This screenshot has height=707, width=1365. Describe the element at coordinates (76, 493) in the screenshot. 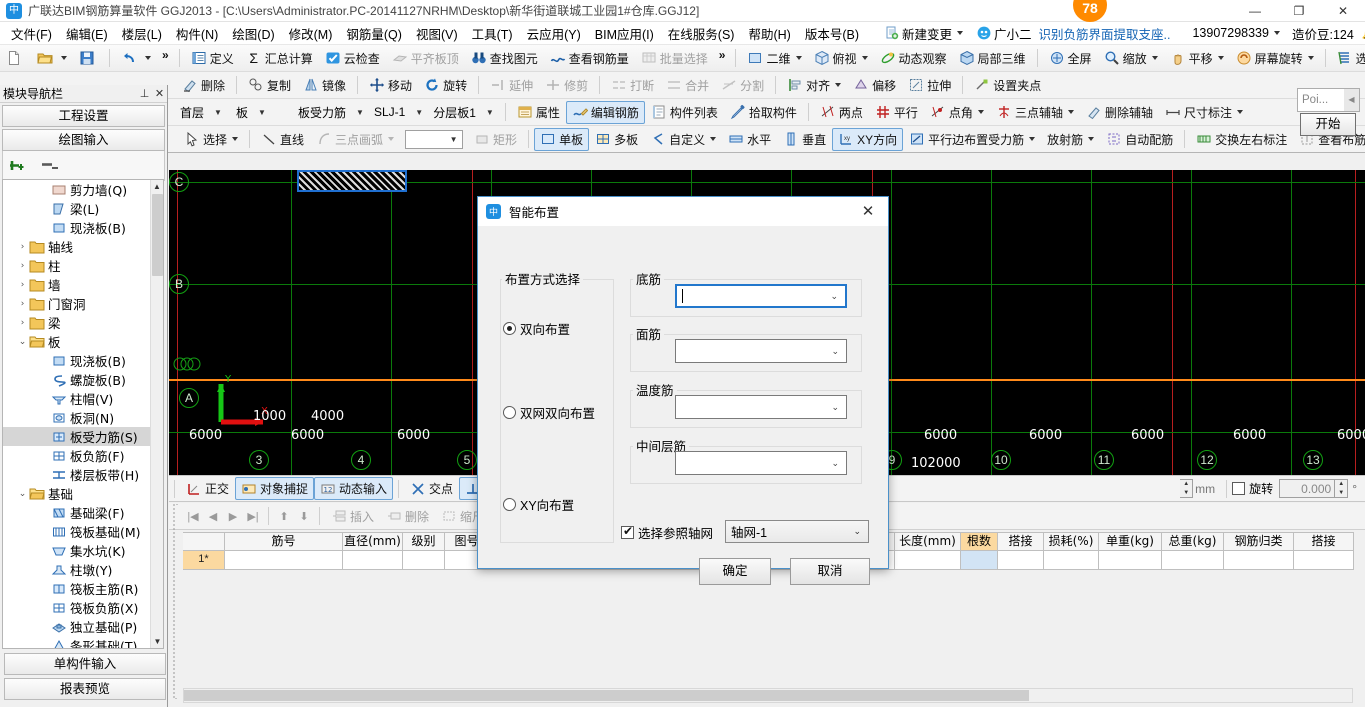

I see `tree-item: ⌄ 基础` at that location.